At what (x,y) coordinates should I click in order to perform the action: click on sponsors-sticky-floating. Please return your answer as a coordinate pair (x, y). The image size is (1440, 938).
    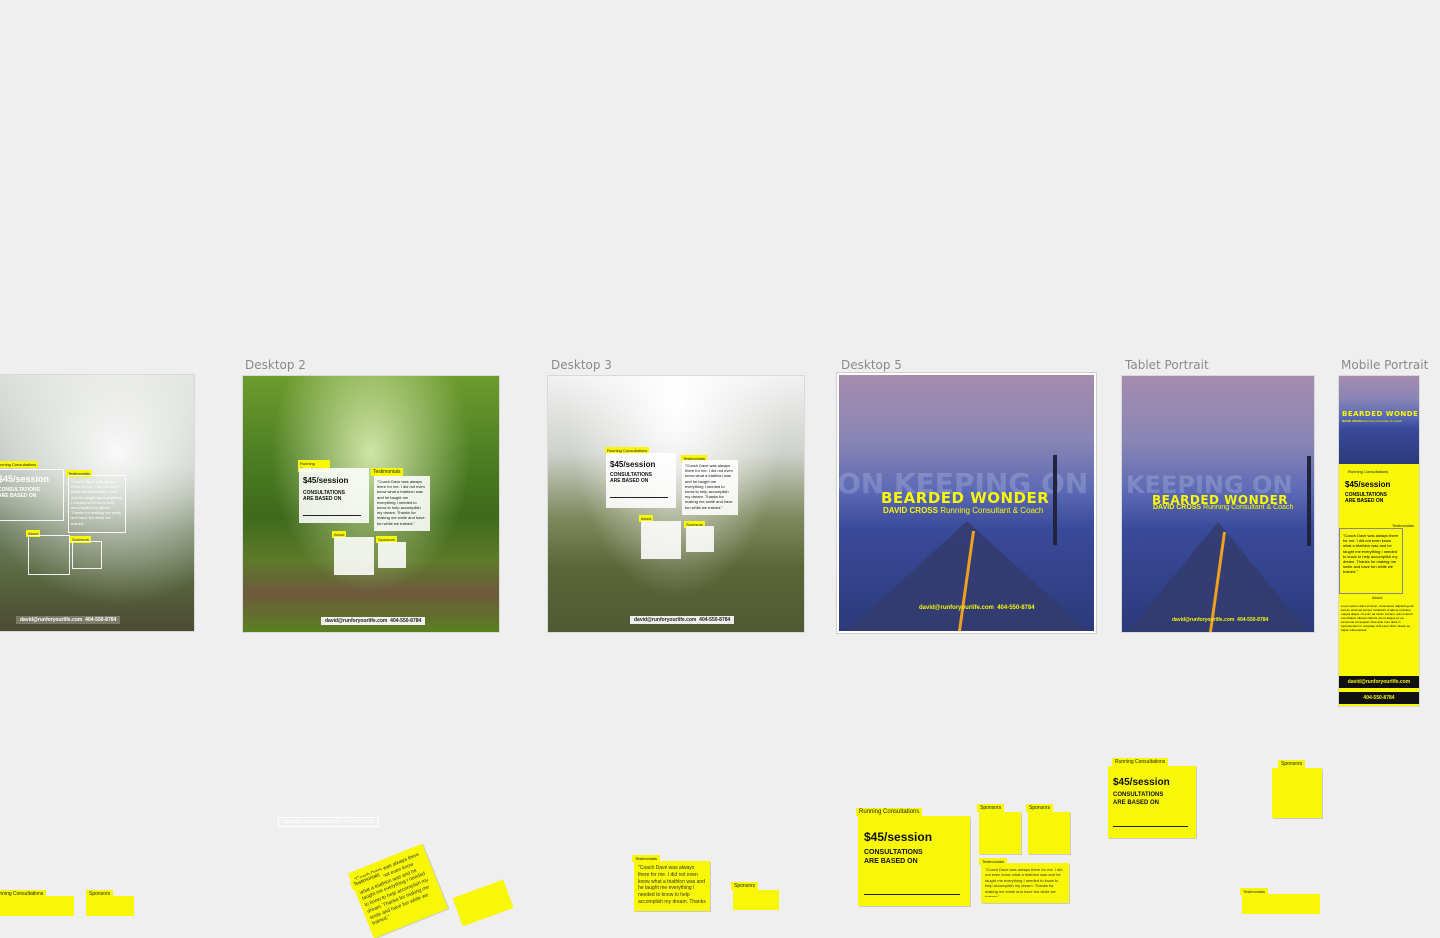
    Looking at the image, I should click on (110, 906).